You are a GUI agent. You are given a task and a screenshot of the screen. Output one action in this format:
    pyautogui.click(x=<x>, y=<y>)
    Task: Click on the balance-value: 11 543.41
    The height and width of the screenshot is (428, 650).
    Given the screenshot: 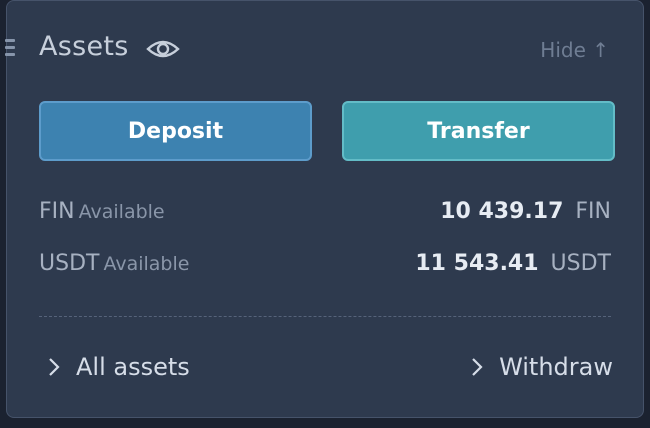 What is the action you would take?
    pyautogui.click(x=477, y=263)
    